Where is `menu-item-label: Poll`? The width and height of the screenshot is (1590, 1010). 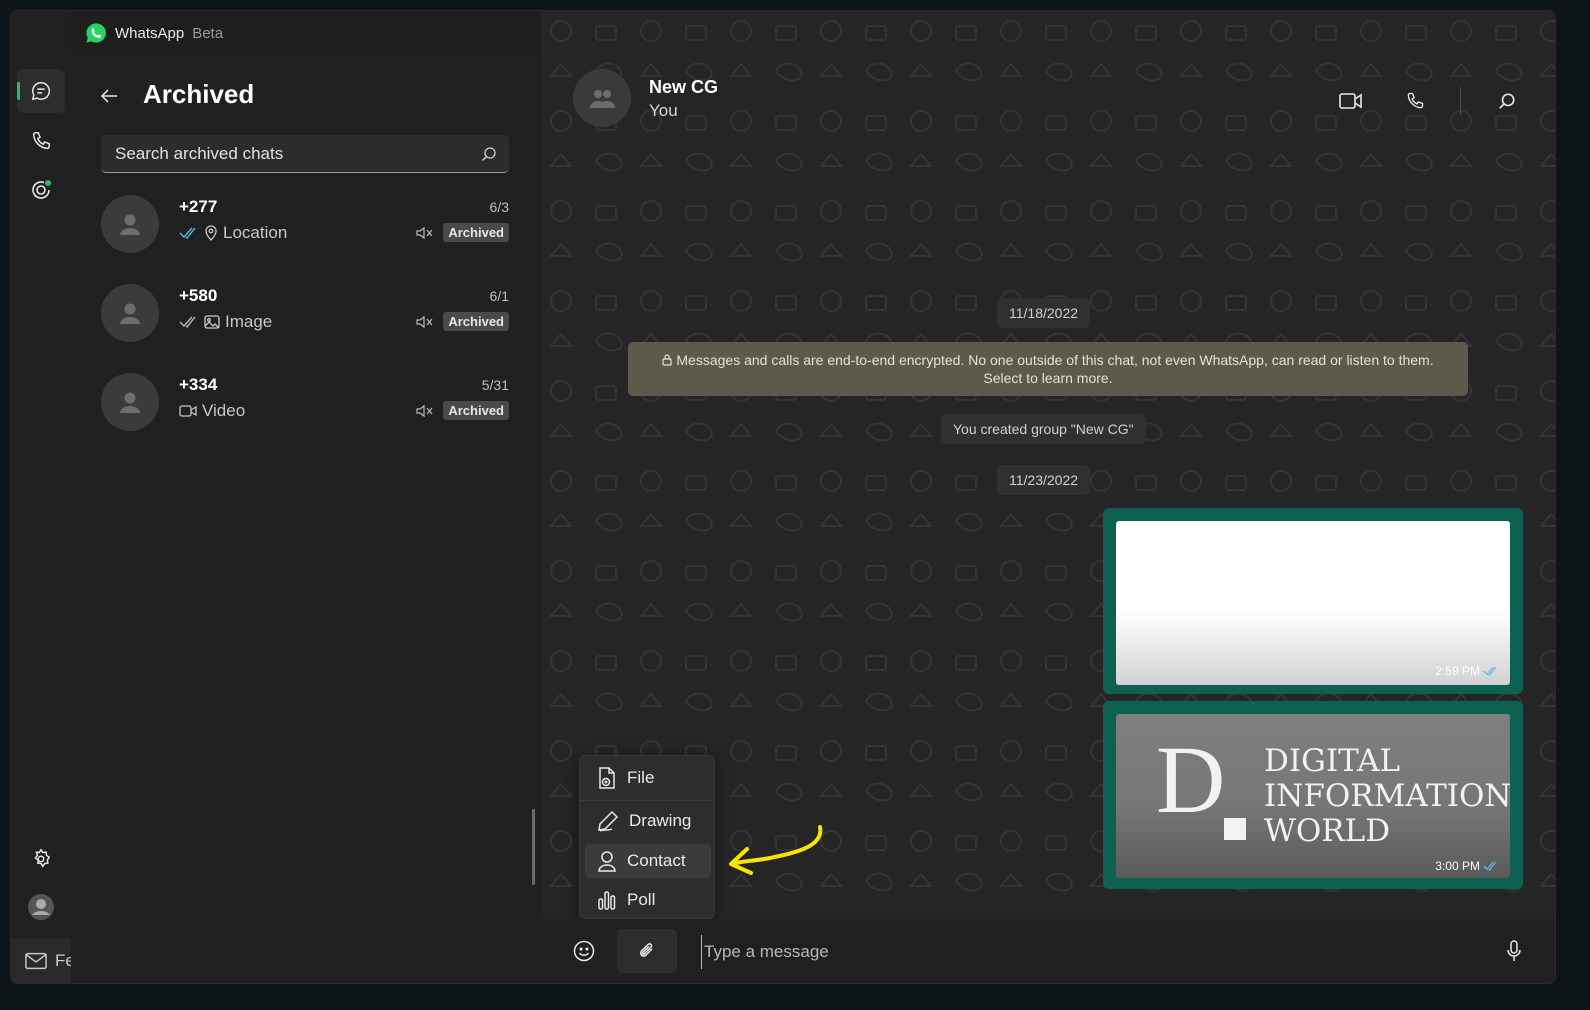 menu-item-label: Poll is located at coordinates (641, 899).